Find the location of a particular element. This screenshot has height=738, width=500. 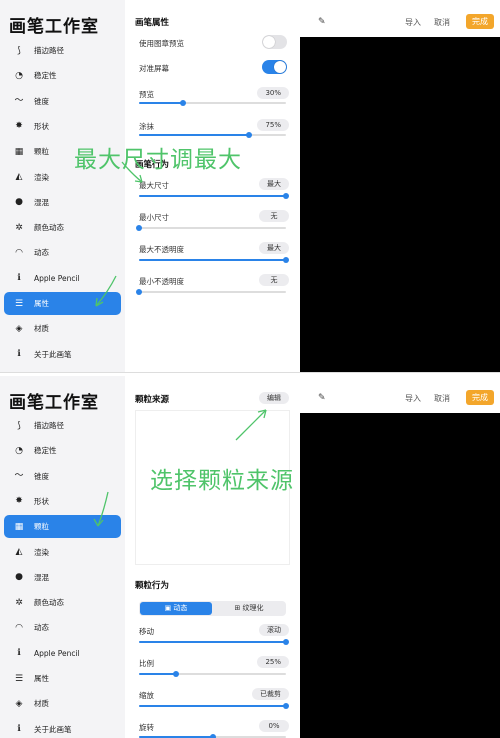

slider-smudge is located at coordinates (212, 135).